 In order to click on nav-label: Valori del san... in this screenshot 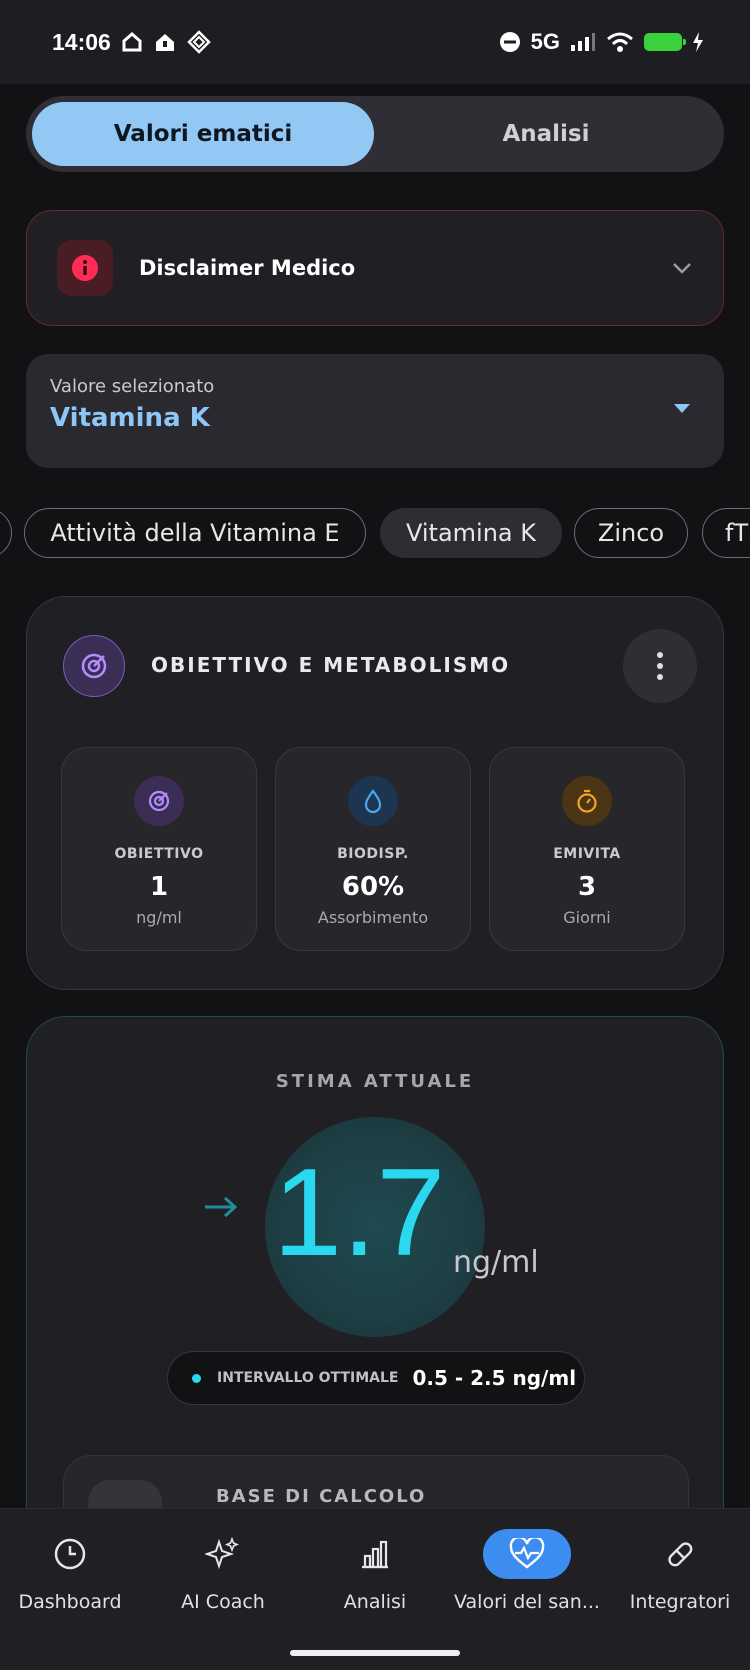, I will do `click(527, 1602)`.